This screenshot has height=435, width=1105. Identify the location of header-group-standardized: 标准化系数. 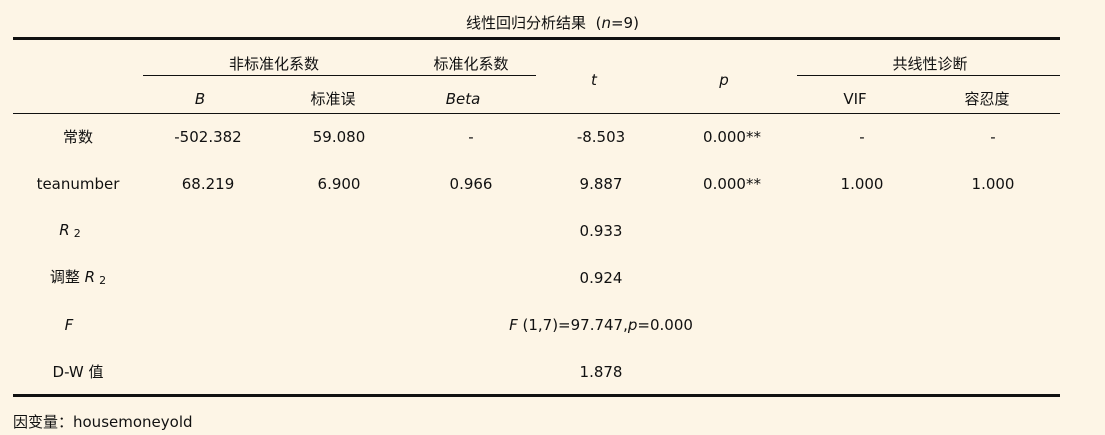
(471, 64).